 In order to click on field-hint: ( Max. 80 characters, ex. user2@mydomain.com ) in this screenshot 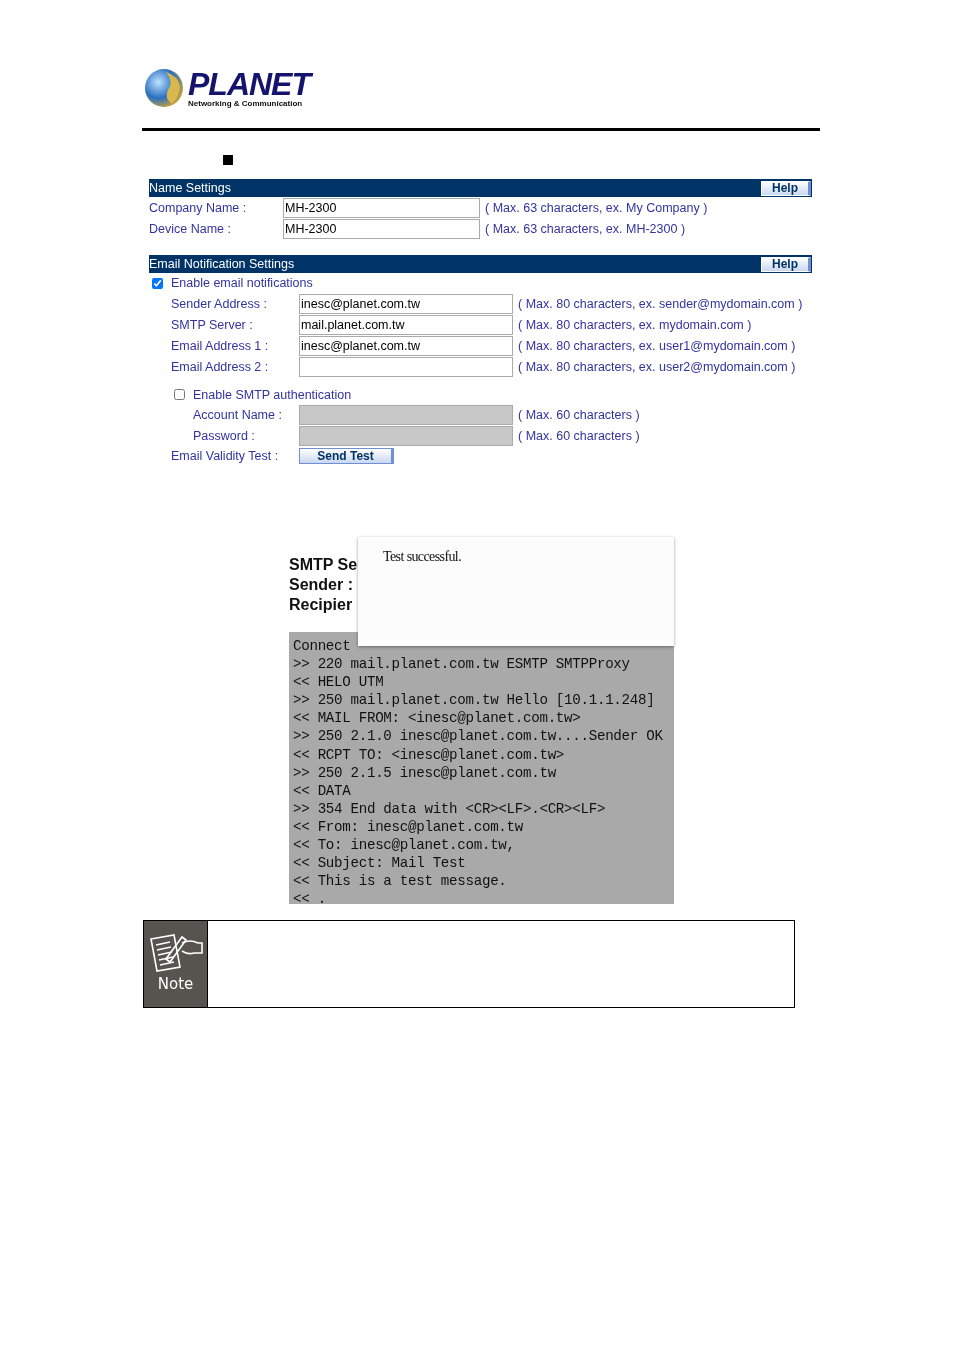, I will do `click(657, 366)`.